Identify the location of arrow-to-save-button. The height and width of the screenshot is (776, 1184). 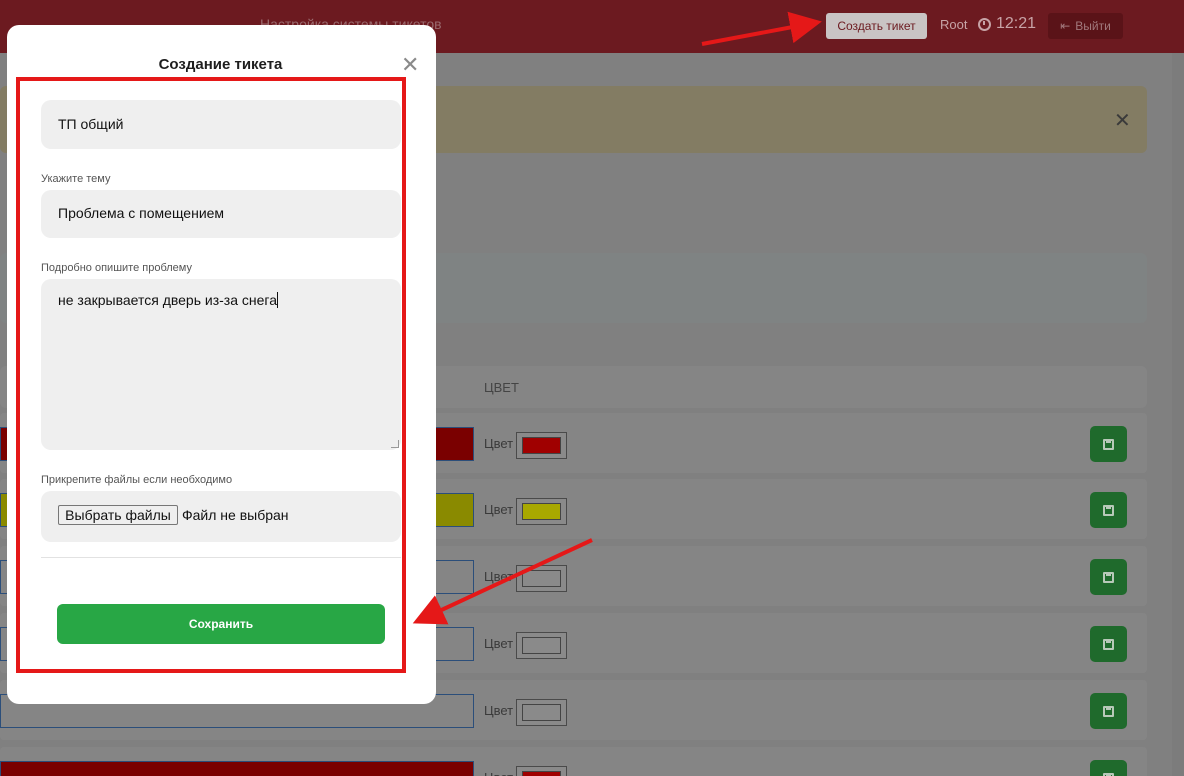
(502, 581).